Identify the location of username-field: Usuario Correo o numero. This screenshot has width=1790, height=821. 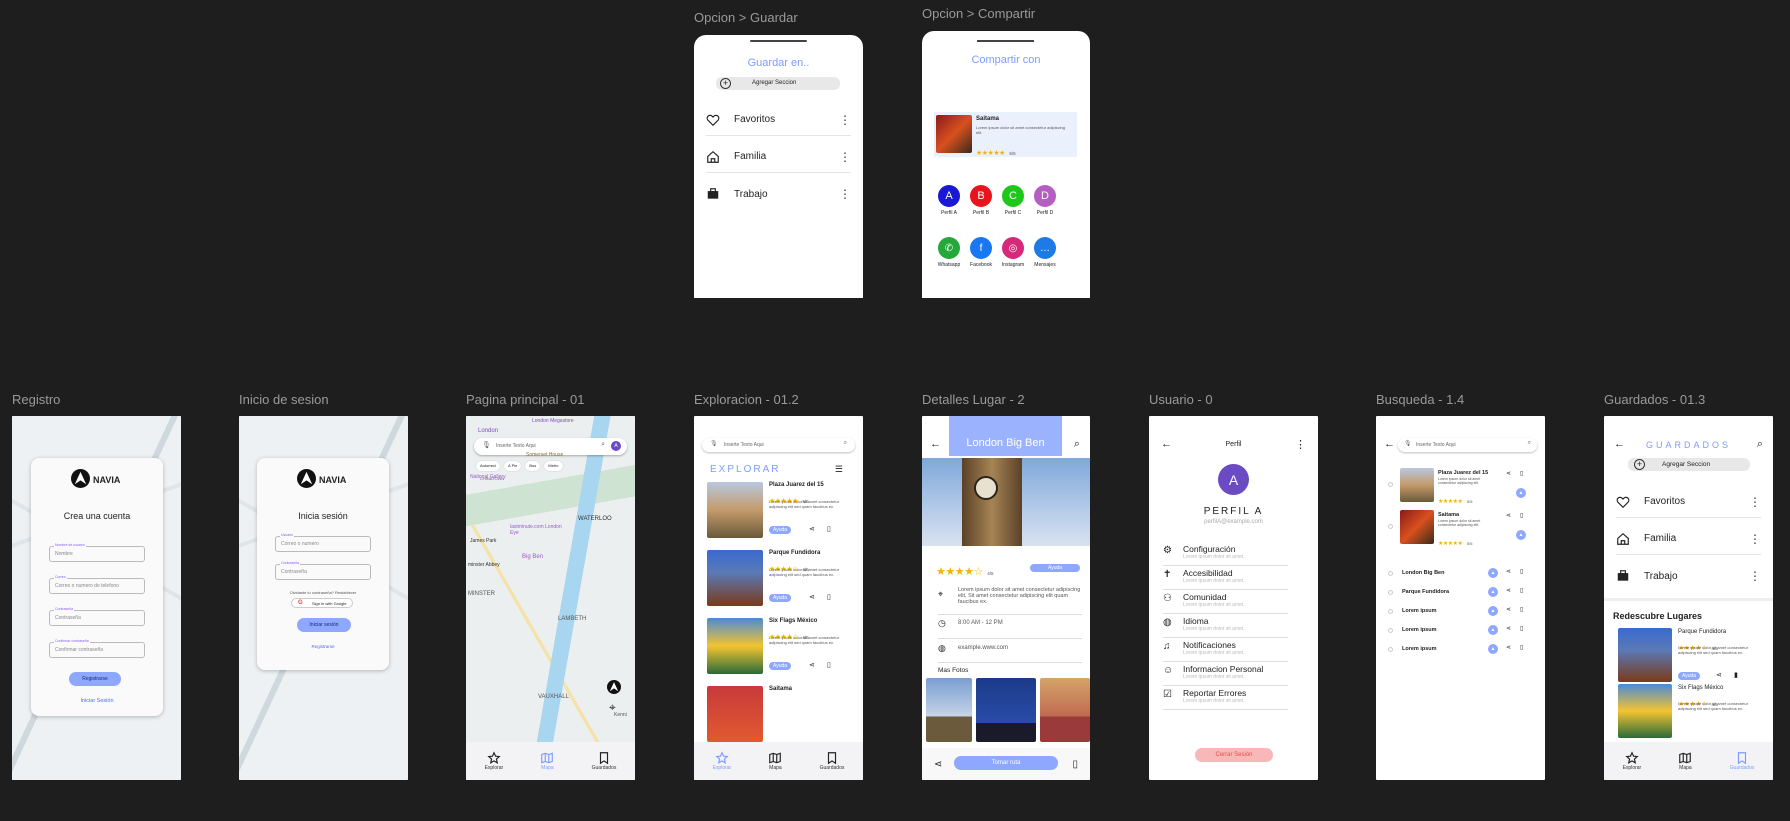
(323, 542).